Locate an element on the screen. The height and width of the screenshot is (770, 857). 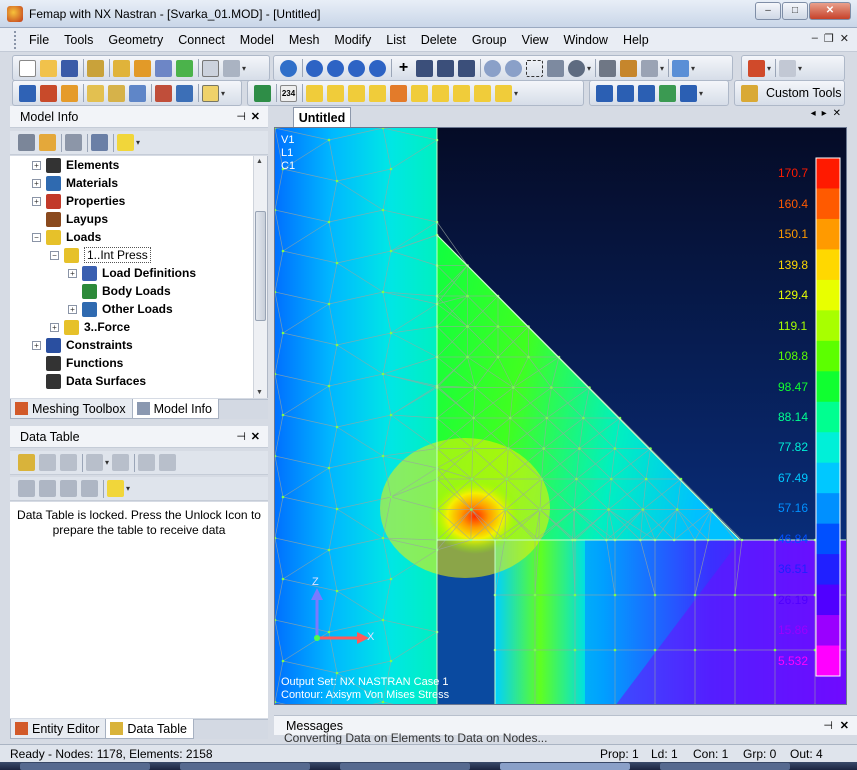
regenerate-icon is located at coordinates (466, 68).